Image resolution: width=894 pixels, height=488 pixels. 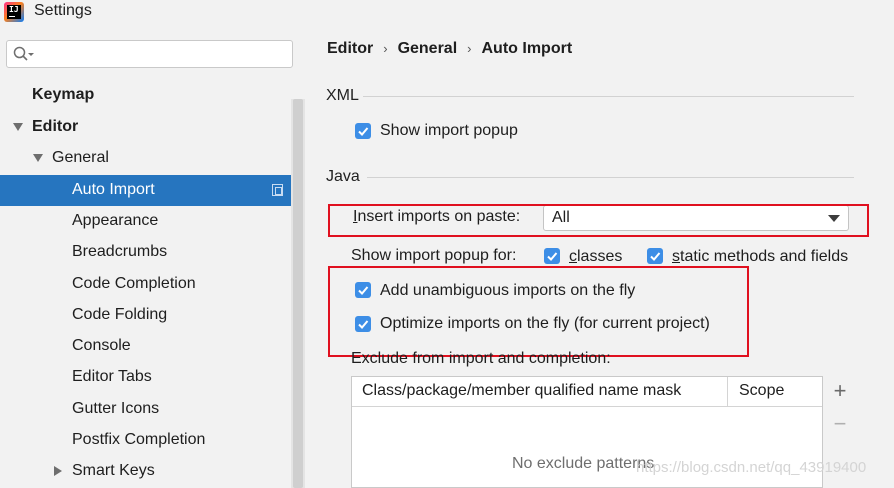 I want to click on breadcrumb-general: General, so click(x=427, y=48).